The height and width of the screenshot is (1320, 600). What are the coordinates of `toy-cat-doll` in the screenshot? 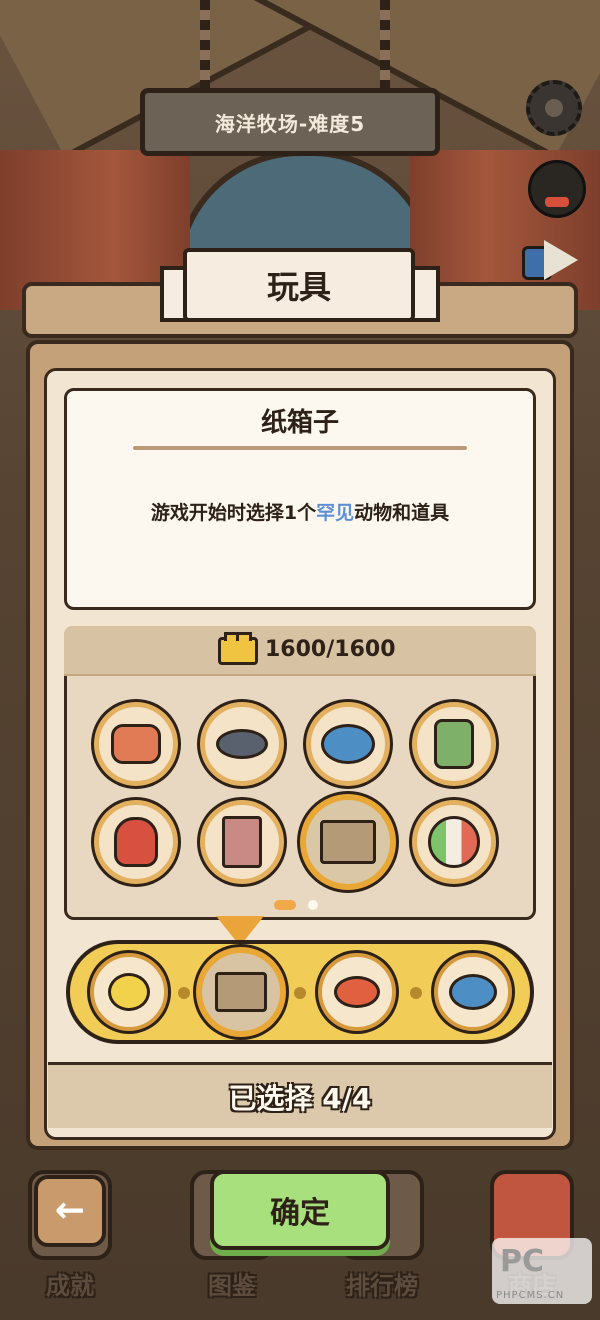 It's located at (136, 842).